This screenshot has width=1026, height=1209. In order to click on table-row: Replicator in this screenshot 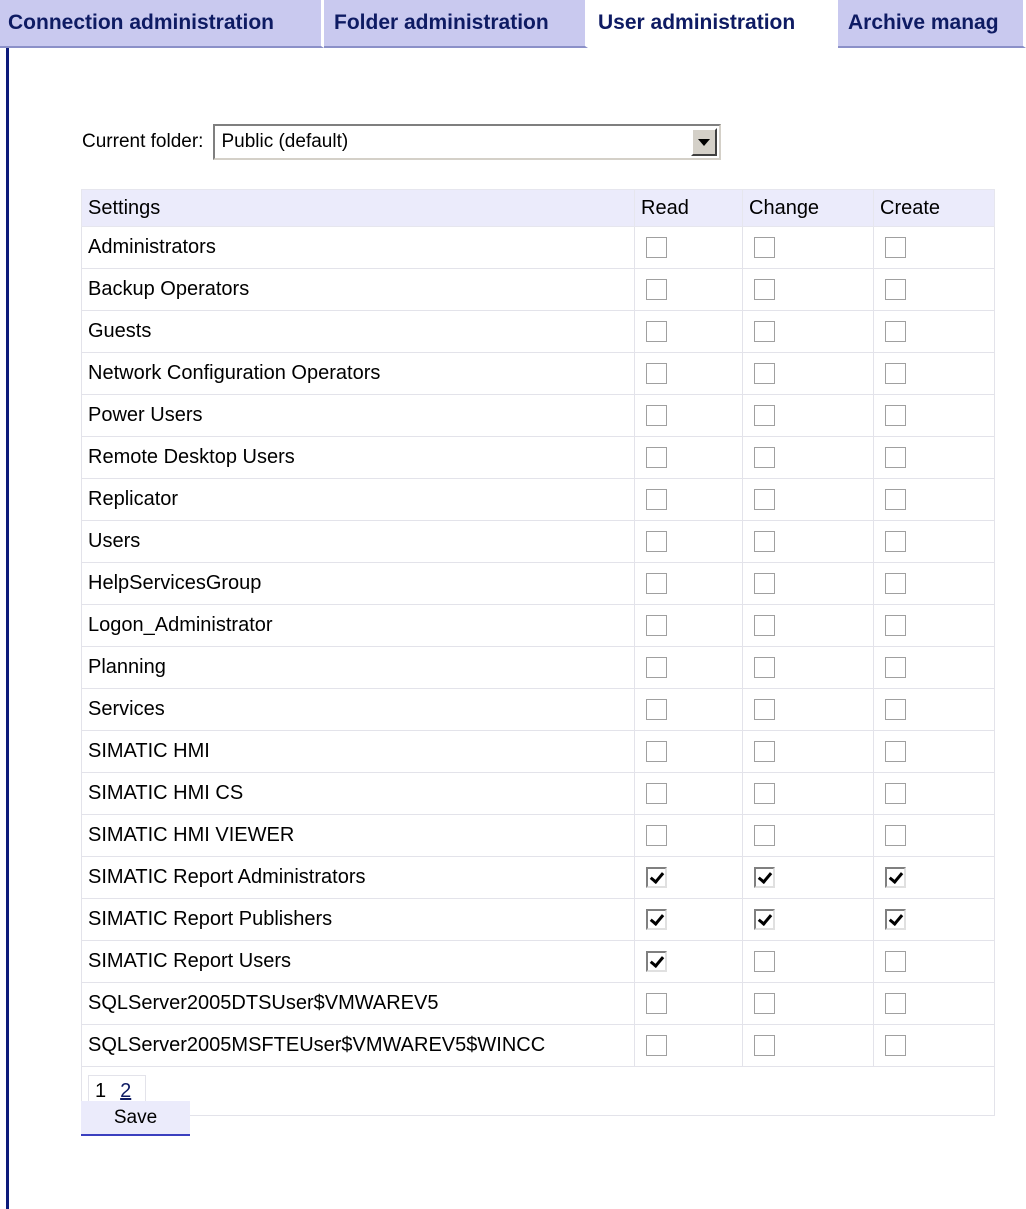, I will do `click(538, 499)`.